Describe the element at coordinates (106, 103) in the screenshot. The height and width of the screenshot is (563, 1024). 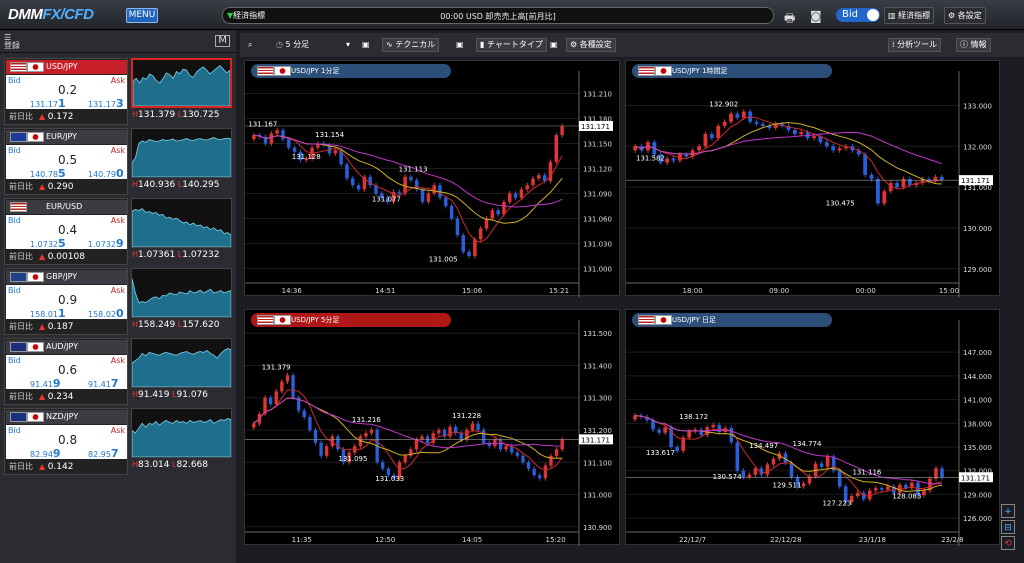
I see `ask-price: 131.173` at that location.